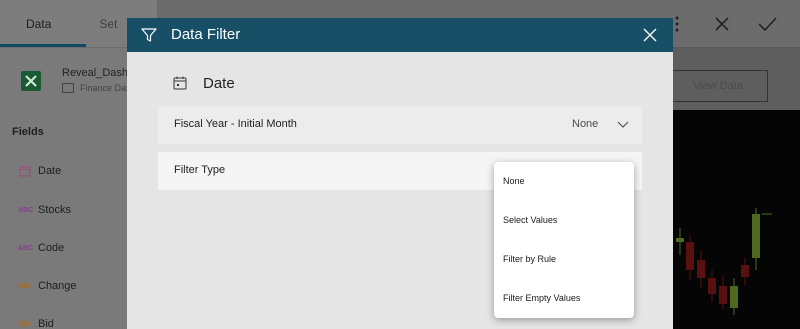 The width and height of the screenshot is (800, 329). Describe the element at coordinates (57, 286) in the screenshot. I see `field-label: Change` at that location.